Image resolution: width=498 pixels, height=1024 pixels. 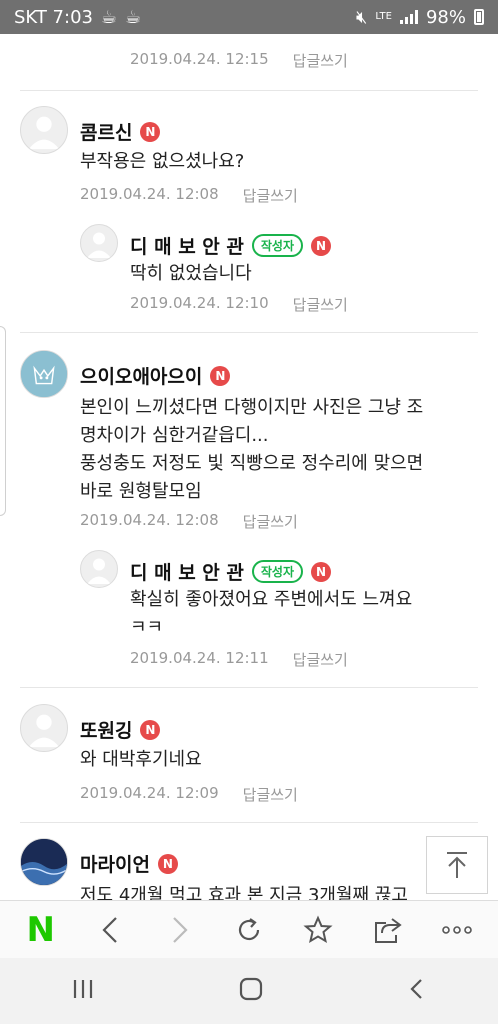 I want to click on comment-text: 와 대박후기네요, so click(x=141, y=759).